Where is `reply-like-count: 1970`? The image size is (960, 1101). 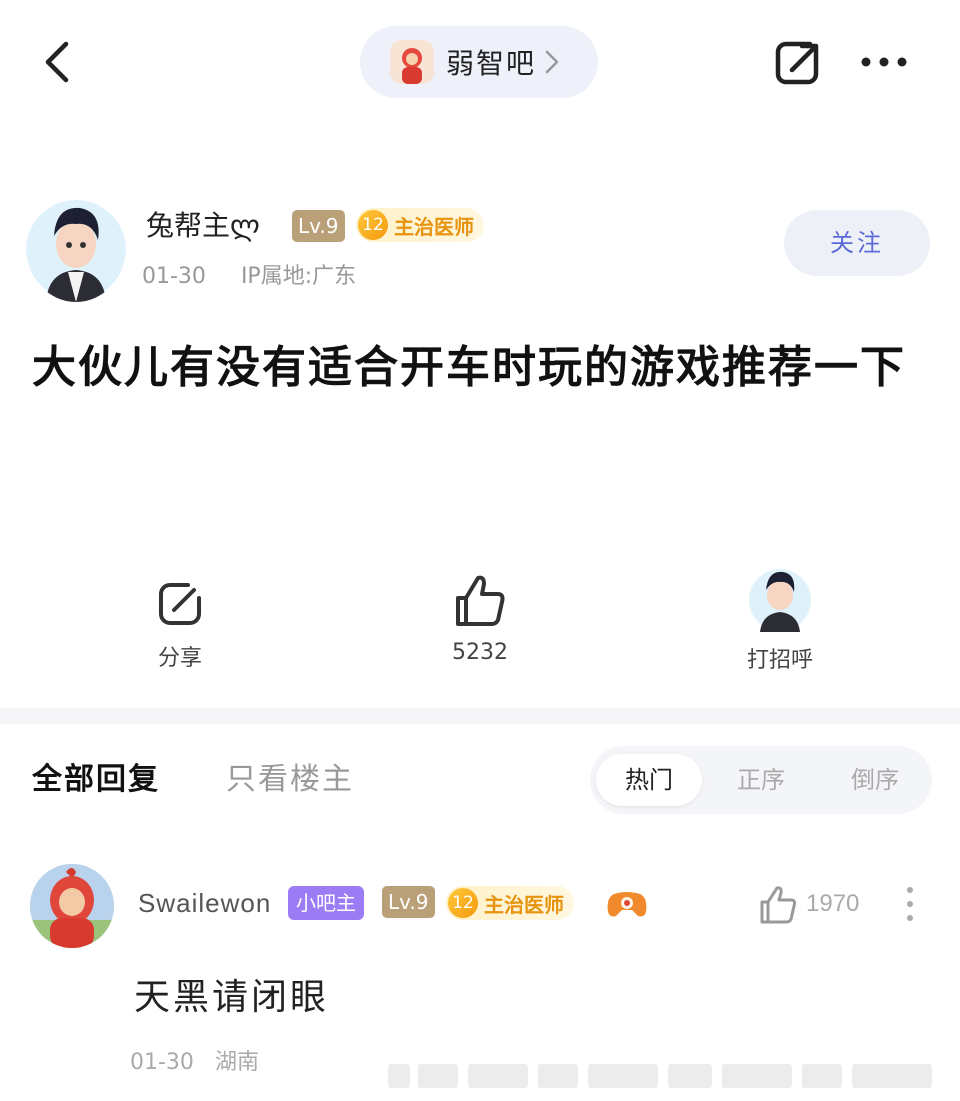
reply-like-count: 1970 is located at coordinates (833, 903).